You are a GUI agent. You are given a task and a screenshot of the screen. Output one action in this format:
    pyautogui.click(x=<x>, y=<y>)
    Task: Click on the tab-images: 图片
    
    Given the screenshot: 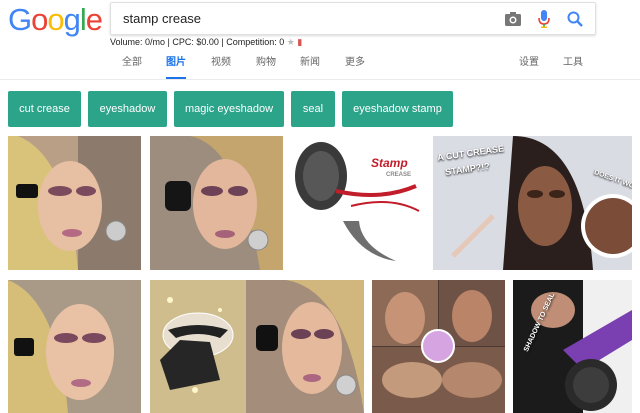 What is the action you would take?
    pyautogui.click(x=176, y=67)
    